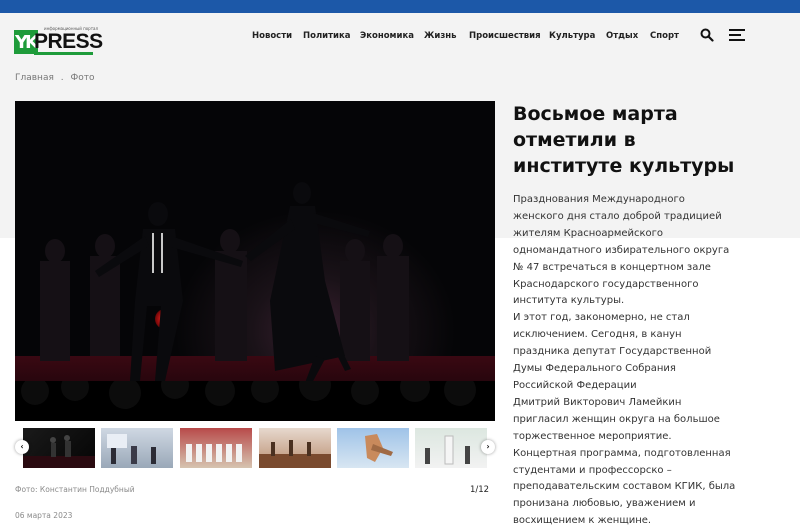 This screenshot has height=530, width=800. I want to click on article-body-line: института культуры., so click(569, 301).